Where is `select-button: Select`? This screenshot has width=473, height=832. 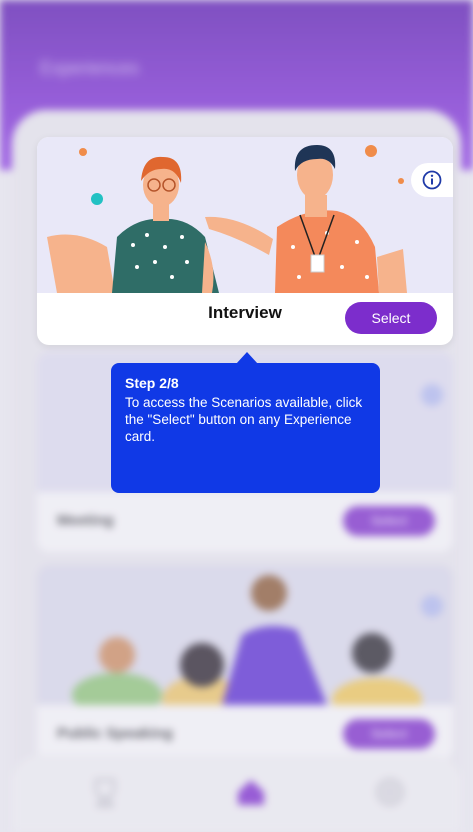
select-button: Select is located at coordinates (391, 318).